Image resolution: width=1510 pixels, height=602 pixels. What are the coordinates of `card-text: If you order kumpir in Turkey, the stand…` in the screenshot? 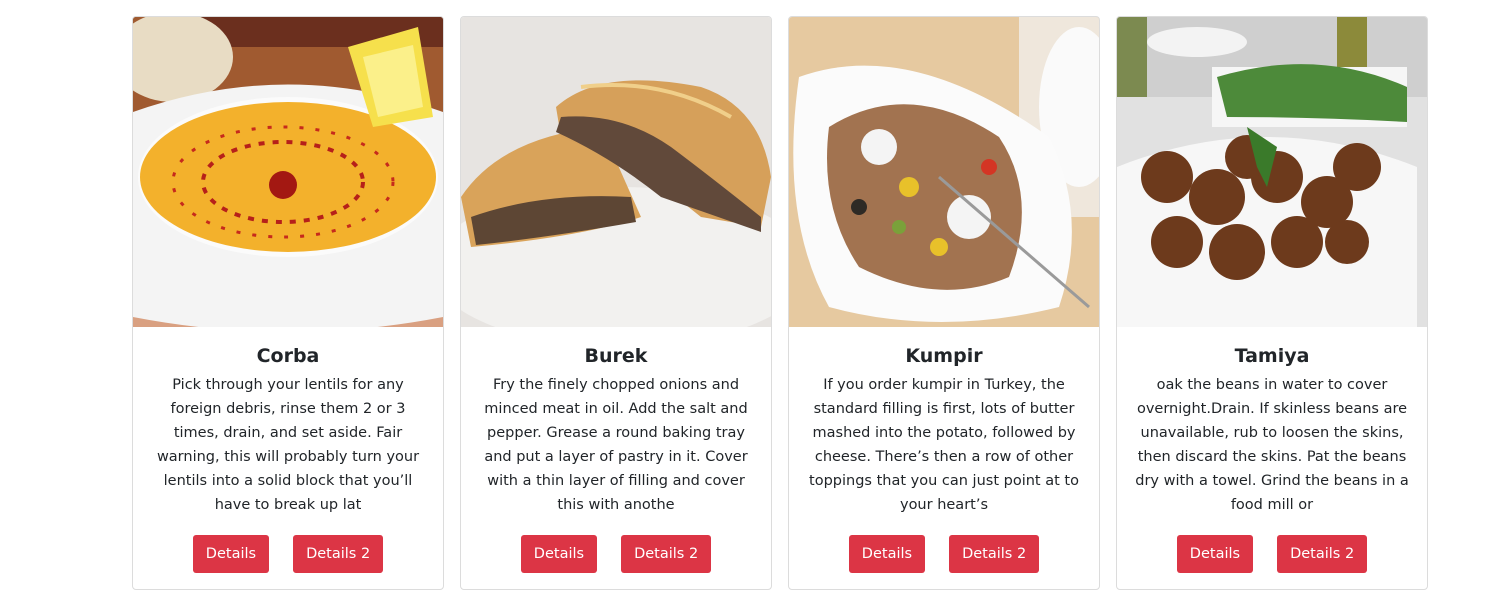 It's located at (944, 445).